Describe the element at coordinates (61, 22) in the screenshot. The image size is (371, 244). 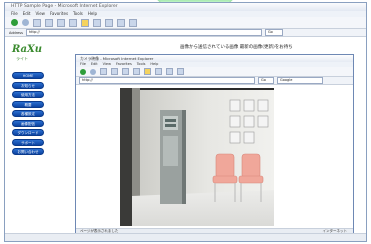
I see `home-icon` at that location.